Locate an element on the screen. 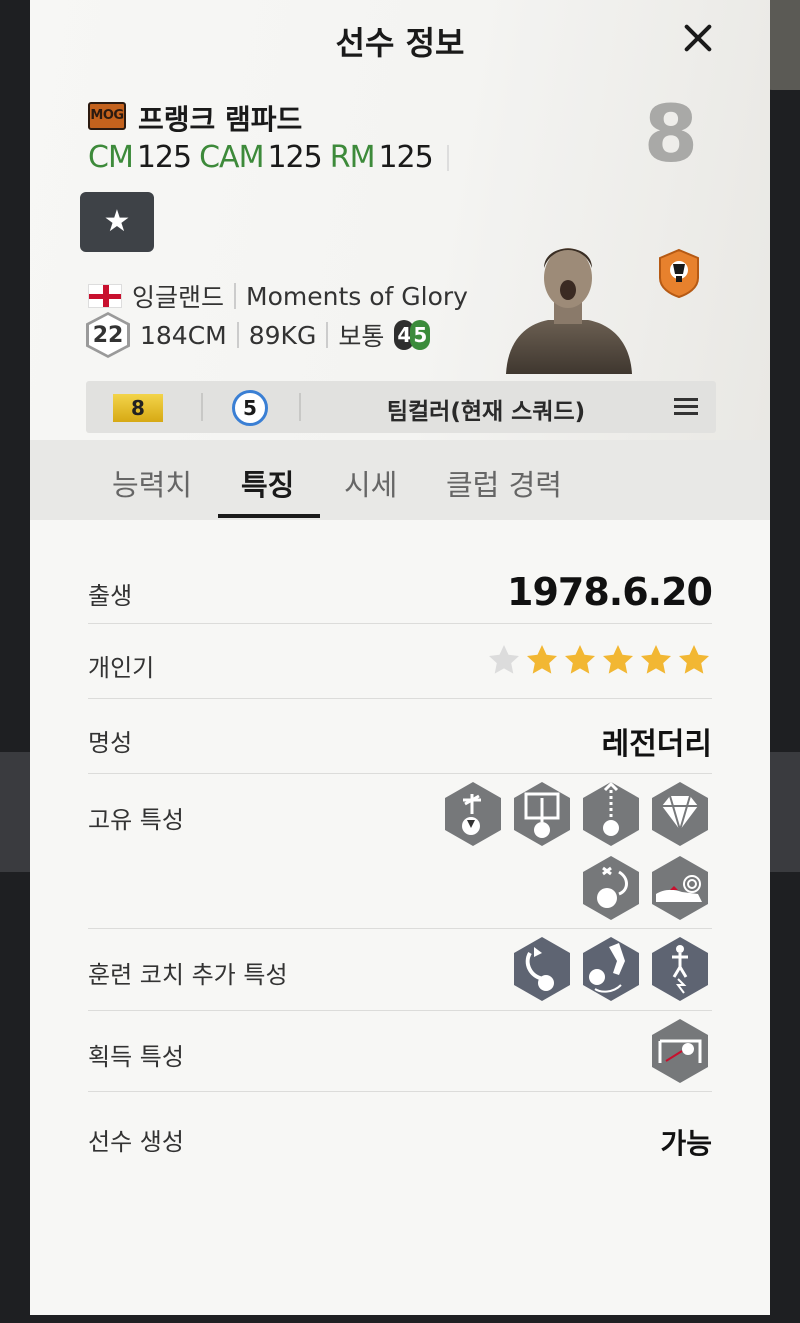 The width and height of the screenshot is (800, 1323). player-number: 8 is located at coordinates (670, 135).